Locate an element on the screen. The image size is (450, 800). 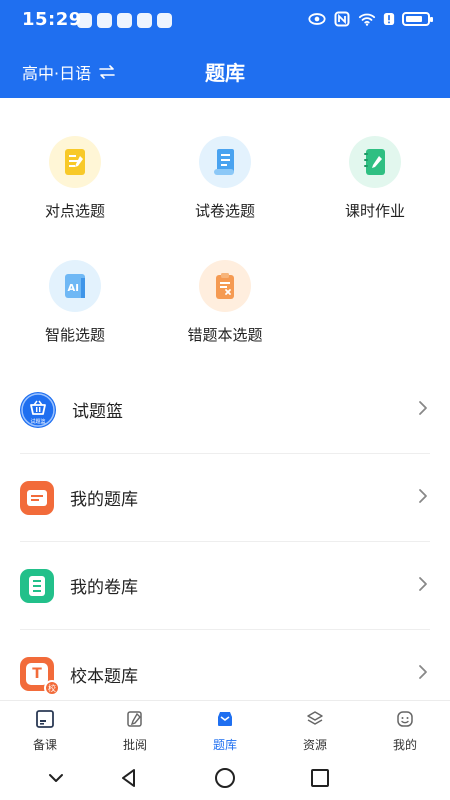
paper-scroll-icon is located at coordinates (225, 162).